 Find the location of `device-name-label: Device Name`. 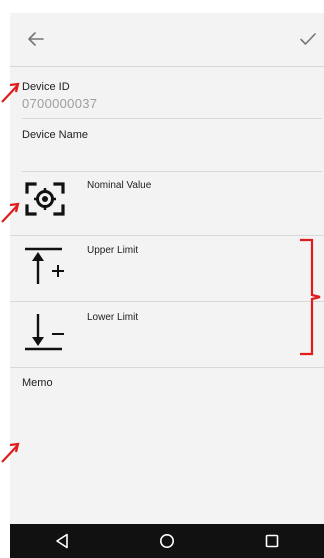

device-name-label: Device Name is located at coordinates (55, 135).